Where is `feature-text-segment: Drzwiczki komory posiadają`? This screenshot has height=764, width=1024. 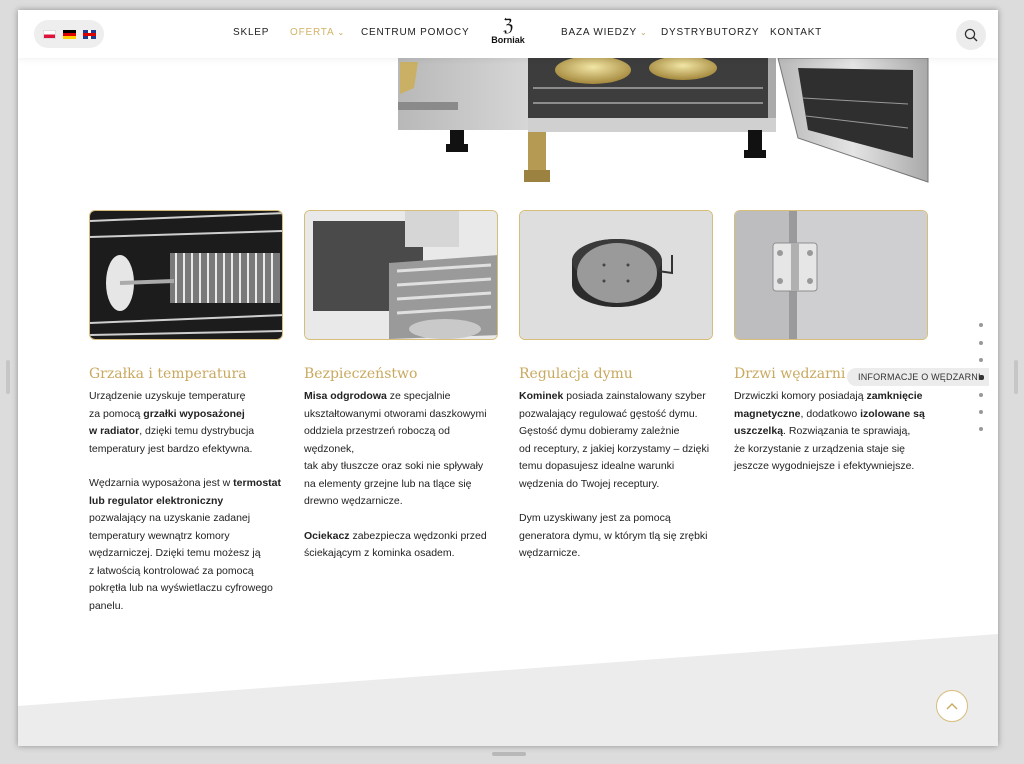 feature-text-segment: Drzwiczki komory posiadają is located at coordinates (800, 396).